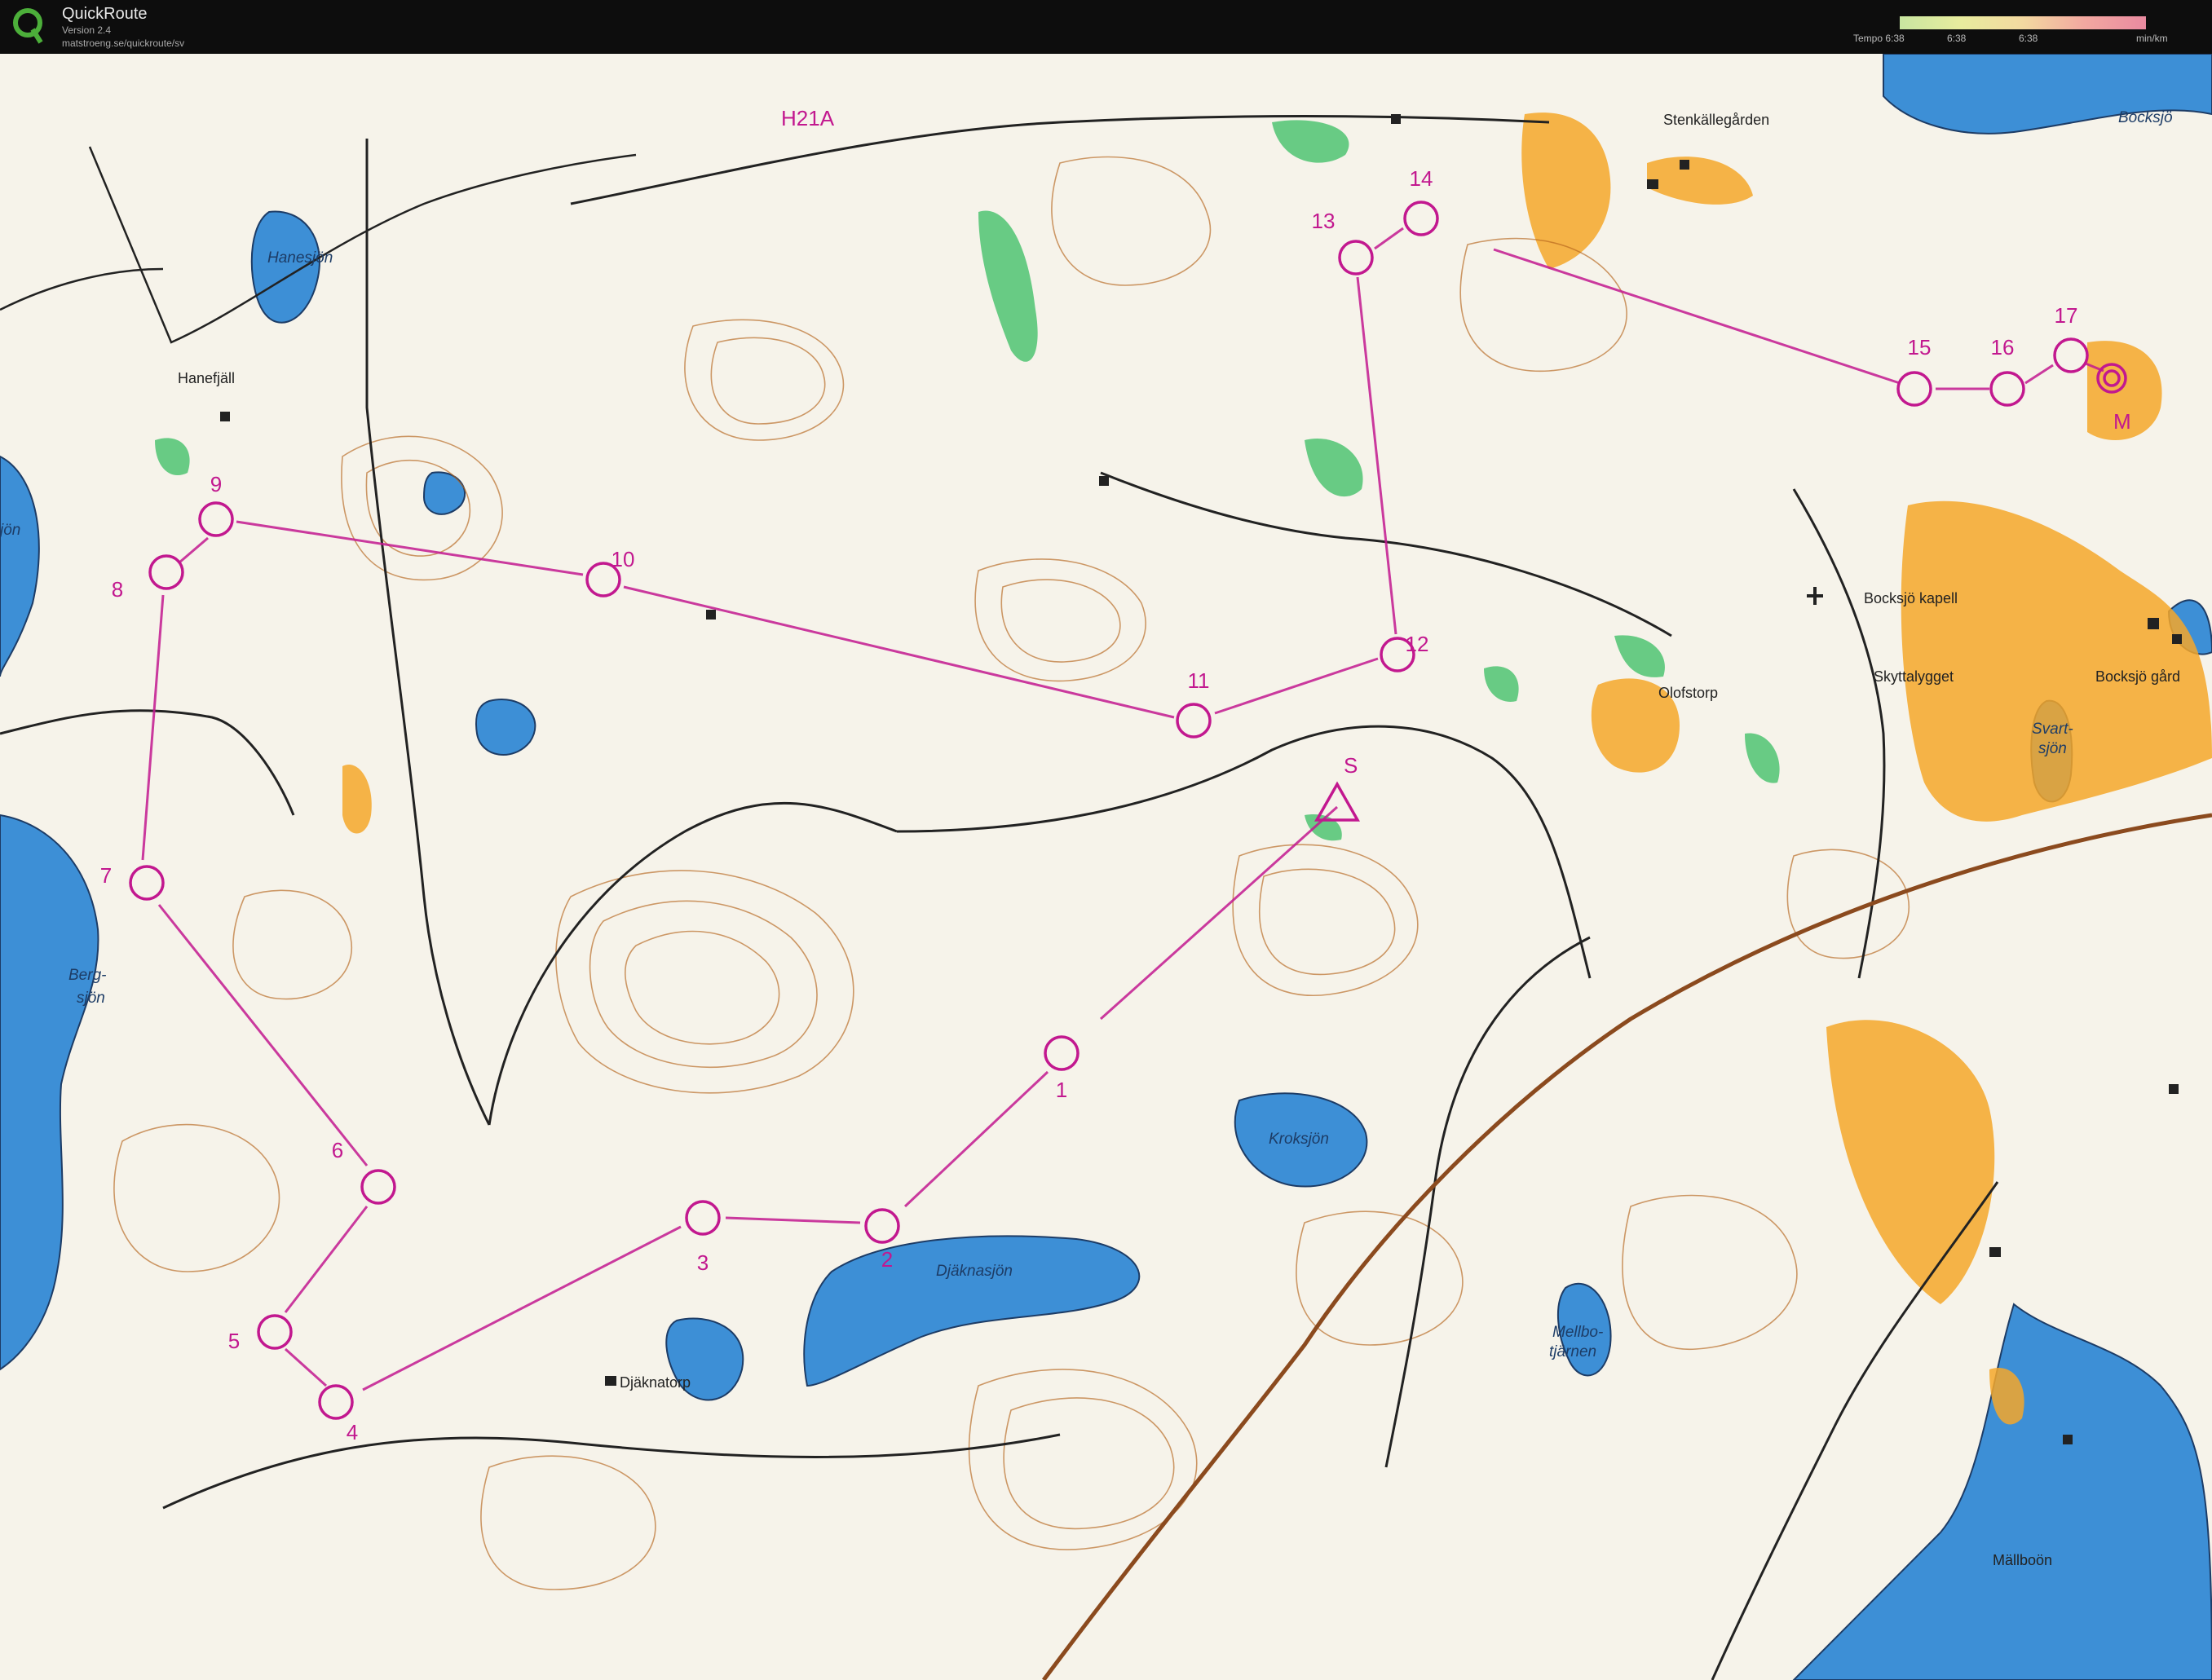 The height and width of the screenshot is (1680, 2212). Describe the element at coordinates (1572, 1352) in the screenshot. I see `place-mellbo-2: tjärnen` at that location.